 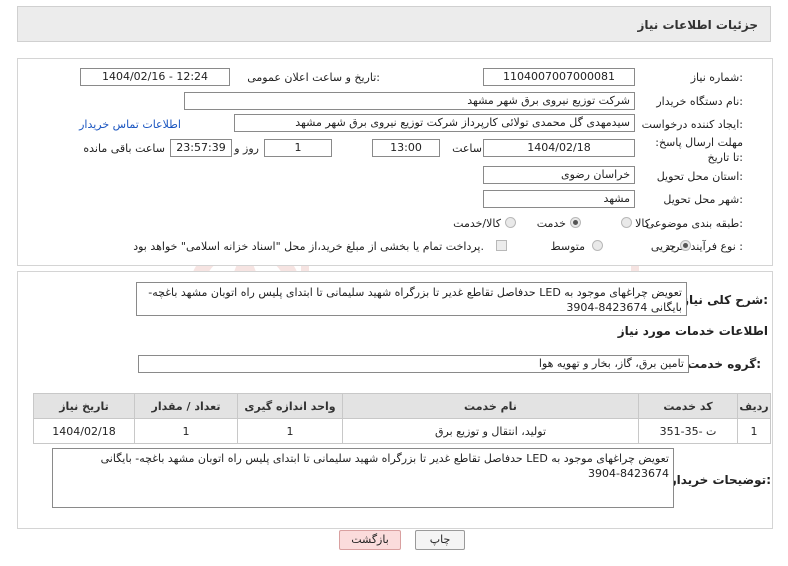 I want to click on cell-qty: 1, so click(x=186, y=431).